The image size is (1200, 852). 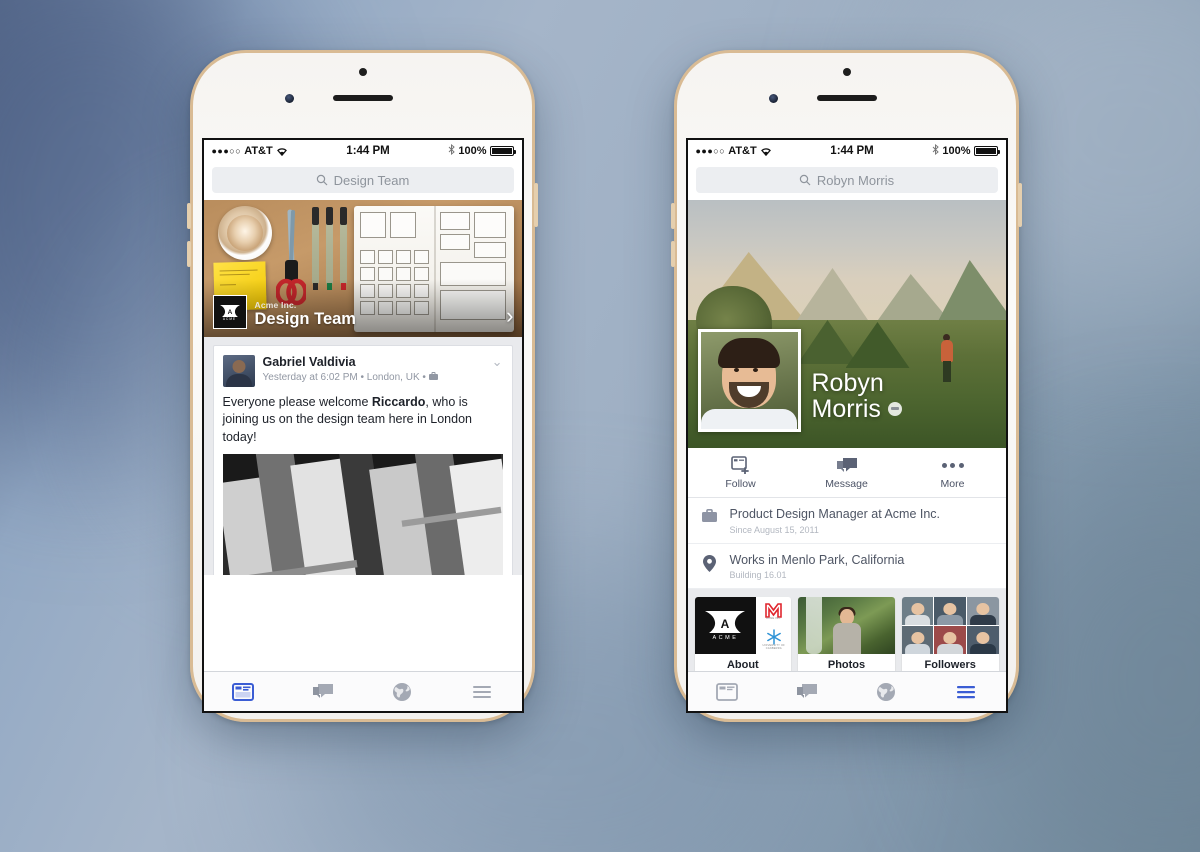 I want to click on profile-picture, so click(x=749, y=380).